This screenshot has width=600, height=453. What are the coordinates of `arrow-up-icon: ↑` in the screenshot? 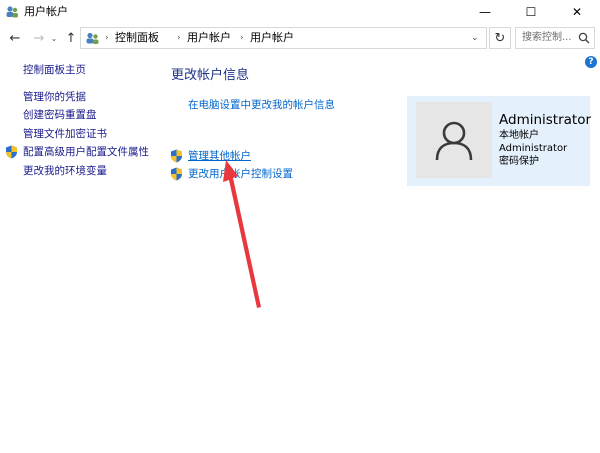 It's located at (71, 38).